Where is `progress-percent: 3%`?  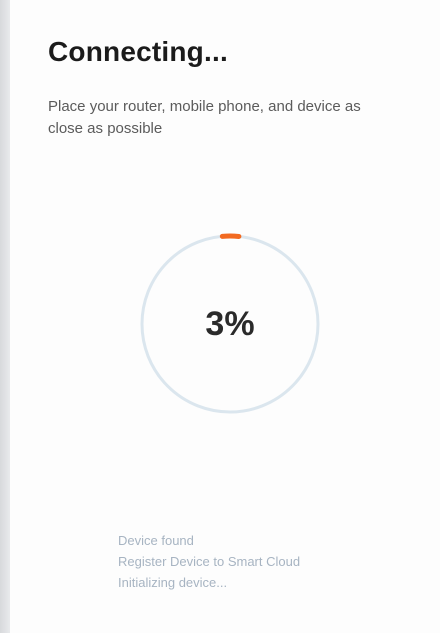 progress-percent: 3% is located at coordinates (230, 323).